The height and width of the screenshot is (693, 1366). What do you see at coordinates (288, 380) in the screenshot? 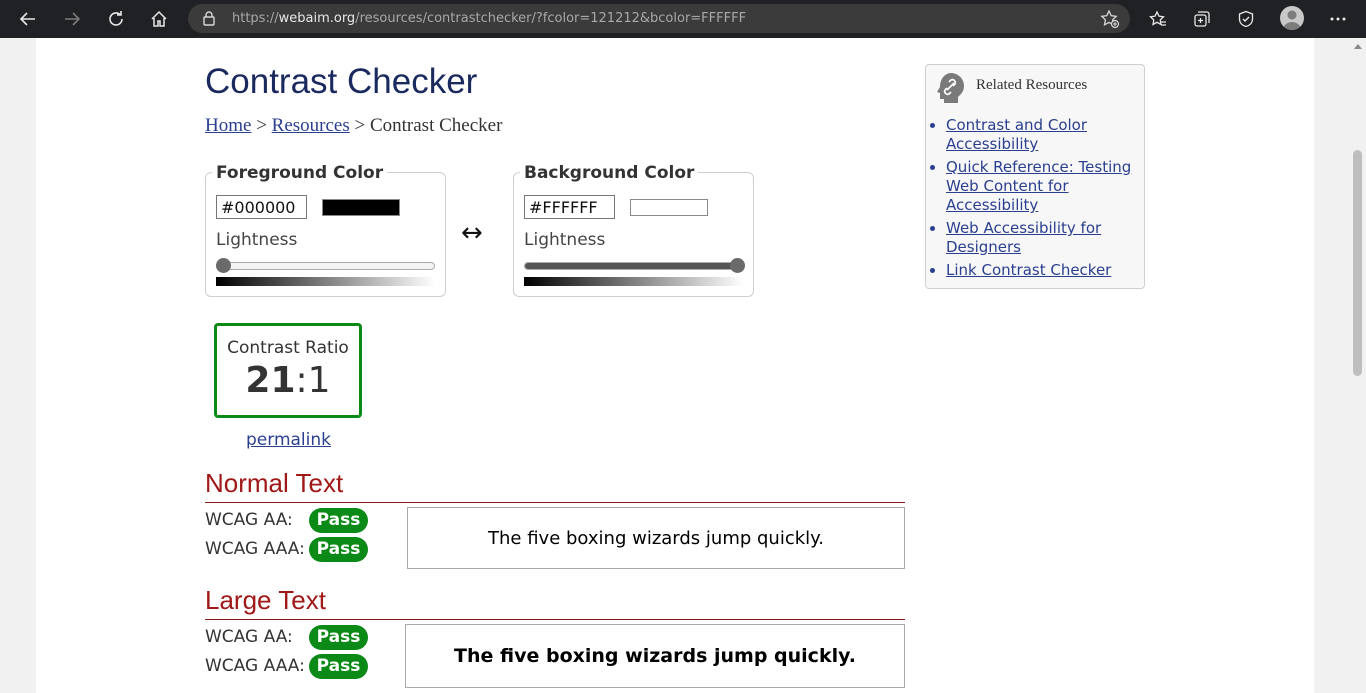
I see `contrast-ratio-value: 21:1` at bounding box center [288, 380].